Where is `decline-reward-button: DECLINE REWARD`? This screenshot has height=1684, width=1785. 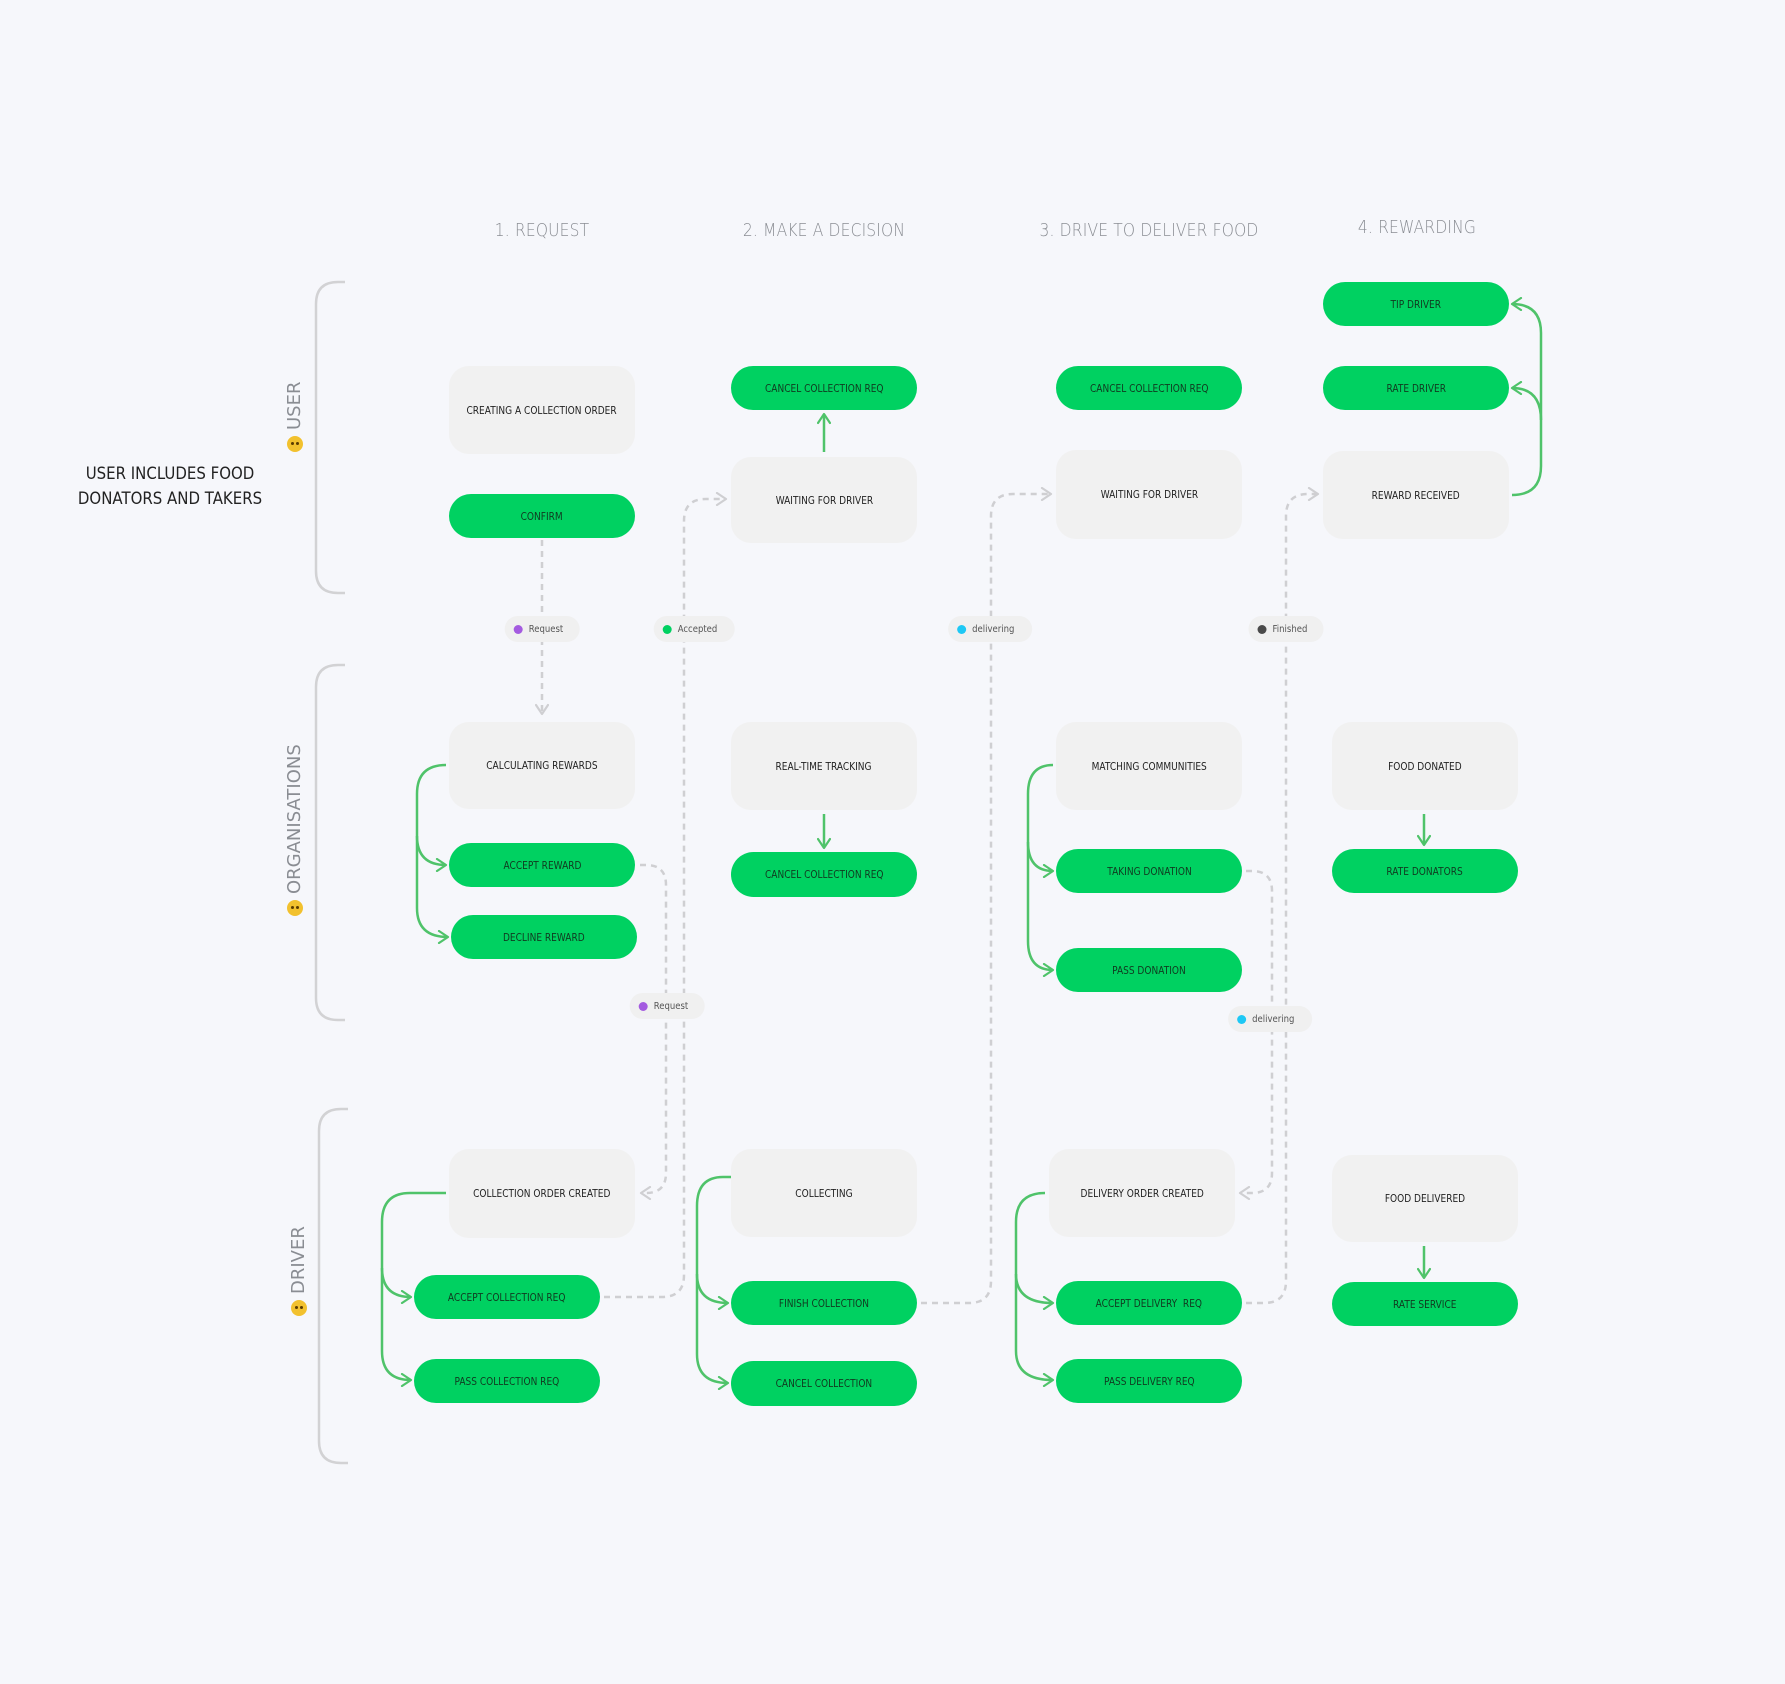
decline-reward-button: DECLINE REWARD is located at coordinates (544, 937).